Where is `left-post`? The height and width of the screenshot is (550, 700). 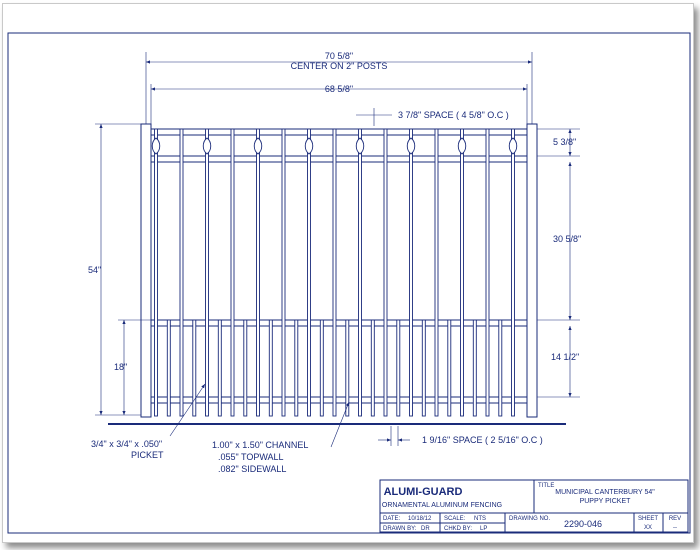 left-post is located at coordinates (146, 270).